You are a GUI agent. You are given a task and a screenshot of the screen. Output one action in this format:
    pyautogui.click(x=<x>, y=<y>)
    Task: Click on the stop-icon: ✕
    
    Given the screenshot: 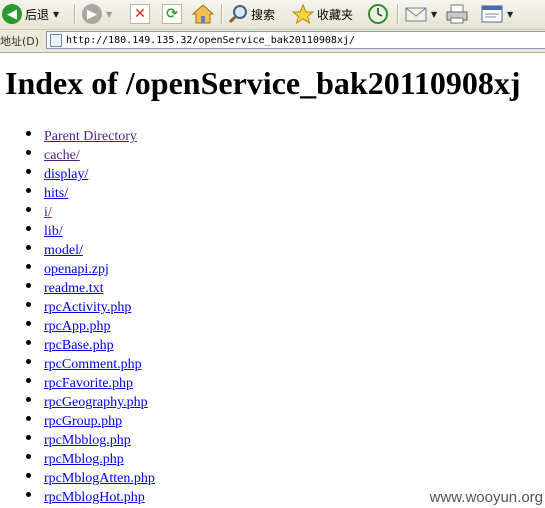 What is the action you would take?
    pyautogui.click(x=140, y=14)
    